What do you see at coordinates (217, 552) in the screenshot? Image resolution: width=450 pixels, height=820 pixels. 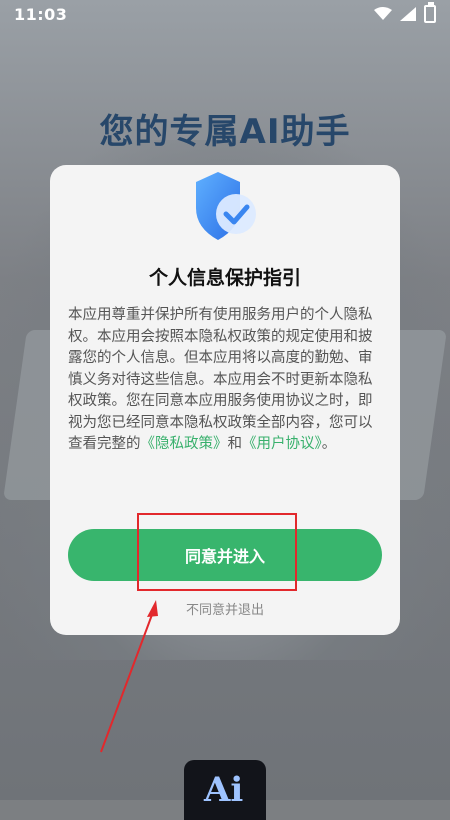 I see `annotation-highlight-box` at bounding box center [217, 552].